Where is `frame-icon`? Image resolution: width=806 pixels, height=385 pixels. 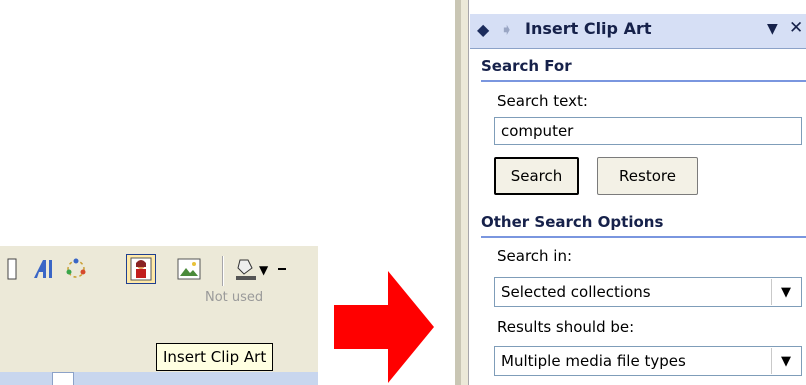 frame-icon is located at coordinates (13, 269).